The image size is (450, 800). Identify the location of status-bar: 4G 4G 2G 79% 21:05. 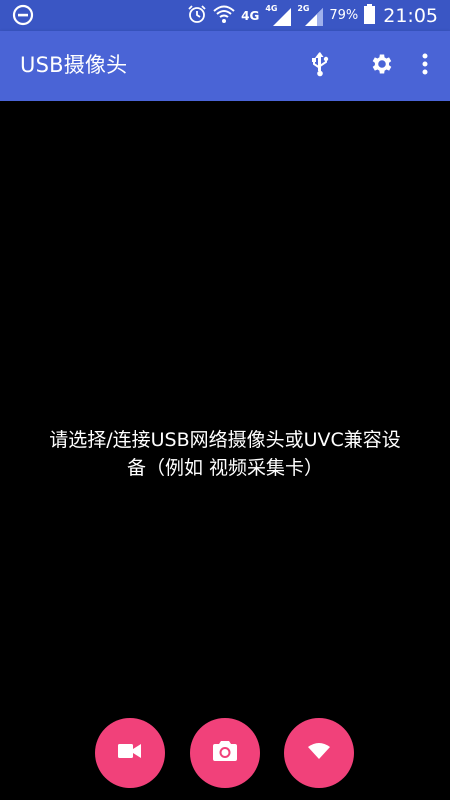
(225, 15).